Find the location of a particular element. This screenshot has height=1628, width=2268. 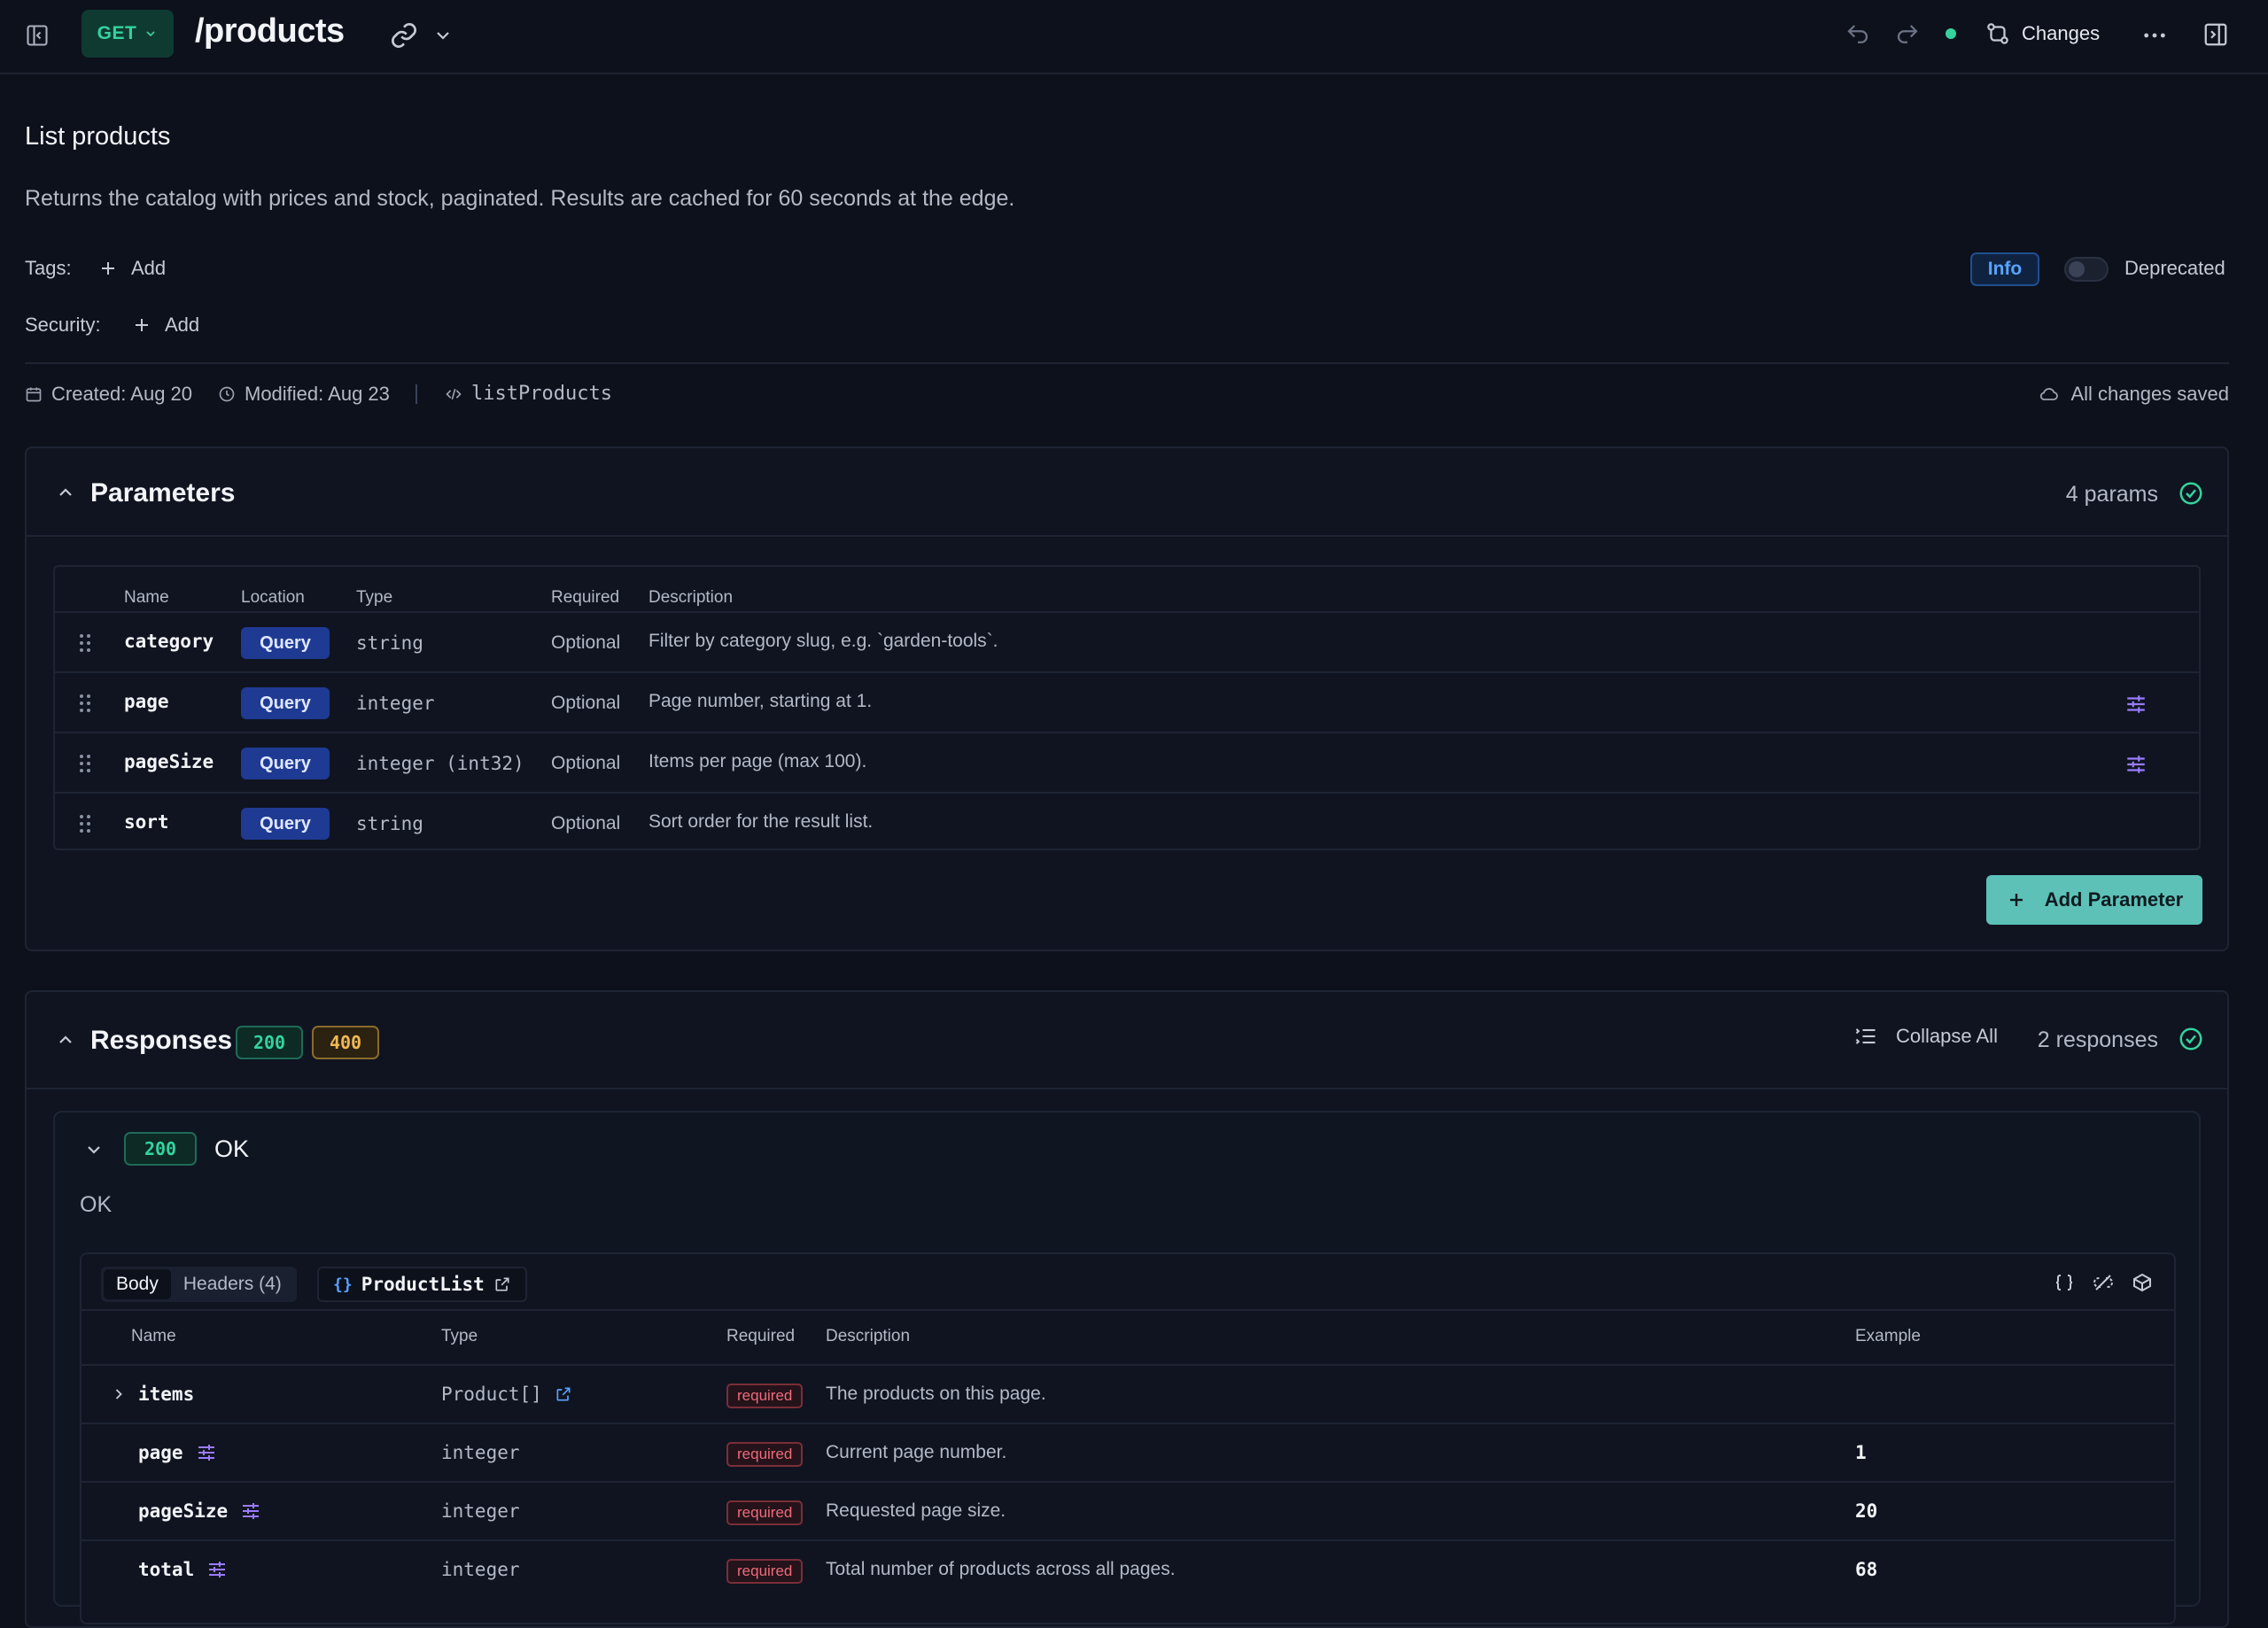

method-selector-button: GET is located at coordinates (128, 34).